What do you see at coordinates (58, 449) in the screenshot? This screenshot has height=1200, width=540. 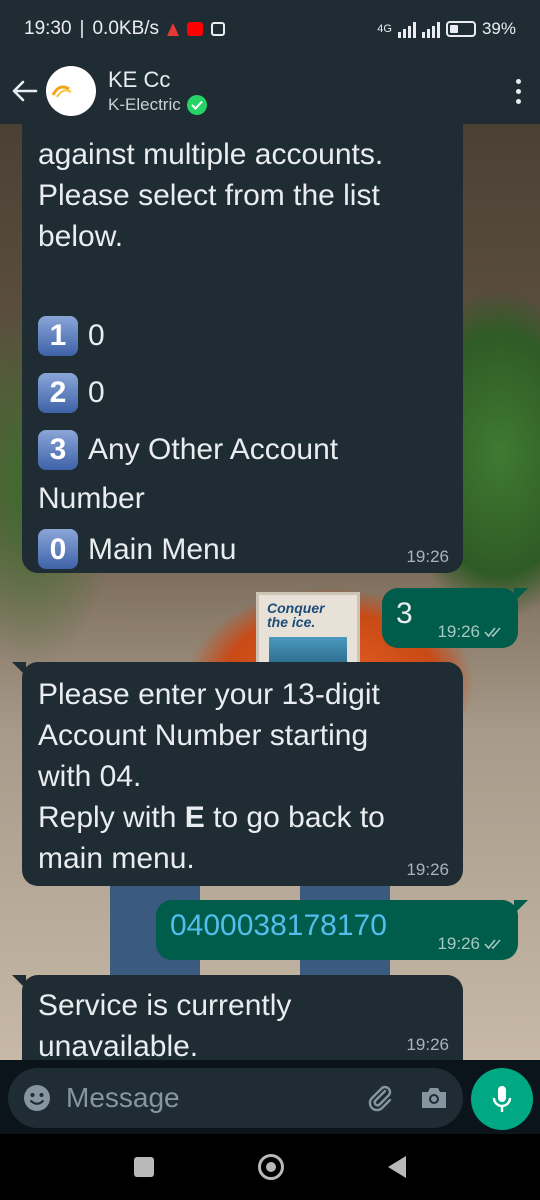 I see `keycap-3-icon: 3` at bounding box center [58, 449].